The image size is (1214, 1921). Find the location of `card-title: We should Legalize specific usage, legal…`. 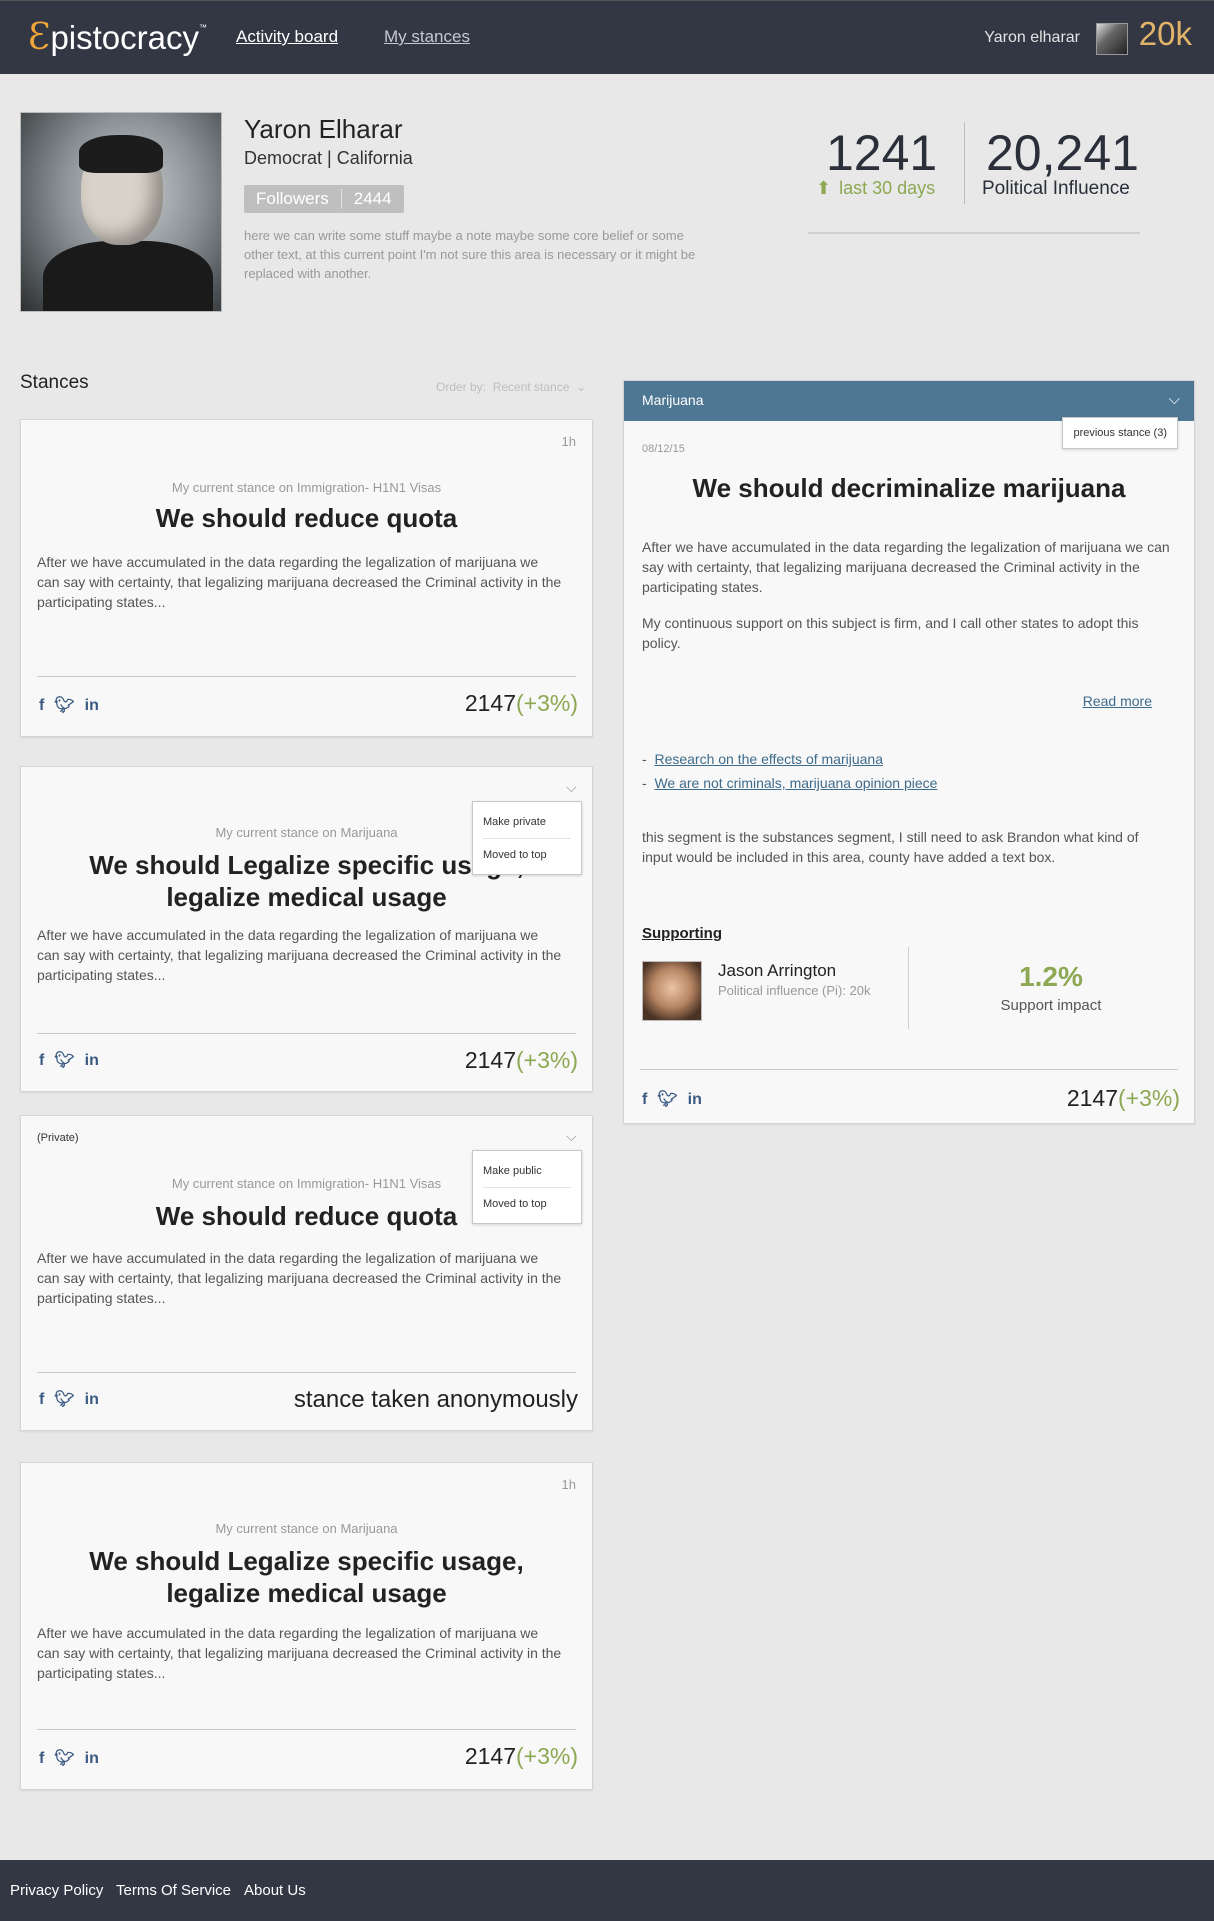

card-title: We should Legalize specific usage, legal… is located at coordinates (306, 1577).